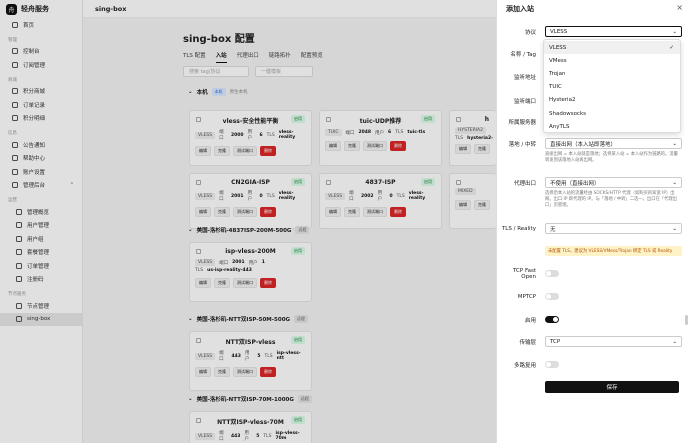 The height and width of the screenshot is (443, 690). What do you see at coordinates (679, 7) in the screenshot?
I see `close-icon: ×` at bounding box center [679, 7].